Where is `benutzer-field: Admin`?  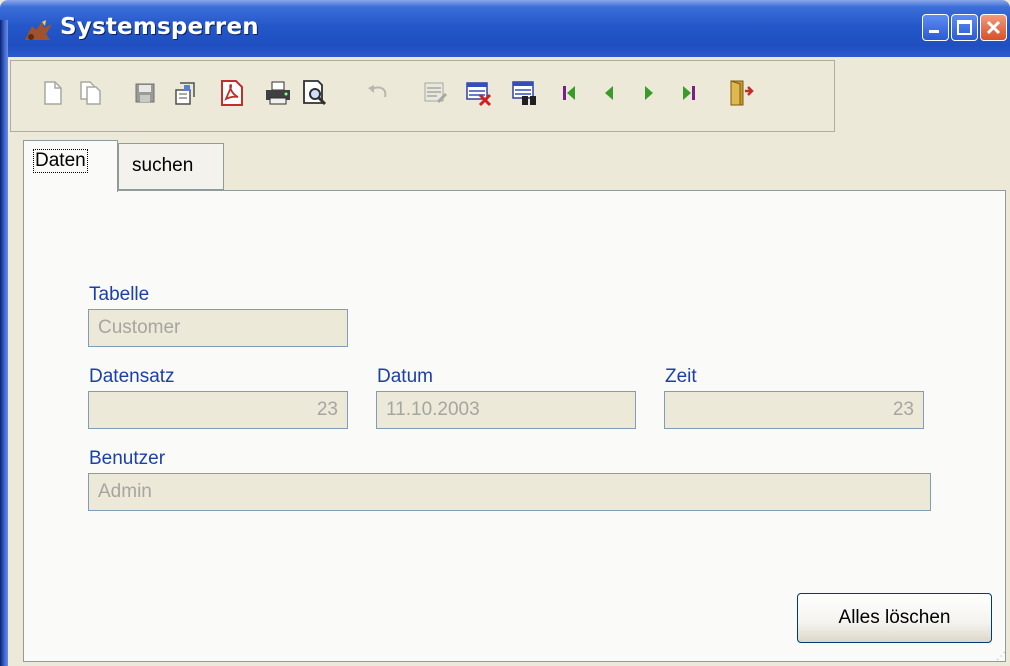 benutzer-field: Admin is located at coordinates (509, 492).